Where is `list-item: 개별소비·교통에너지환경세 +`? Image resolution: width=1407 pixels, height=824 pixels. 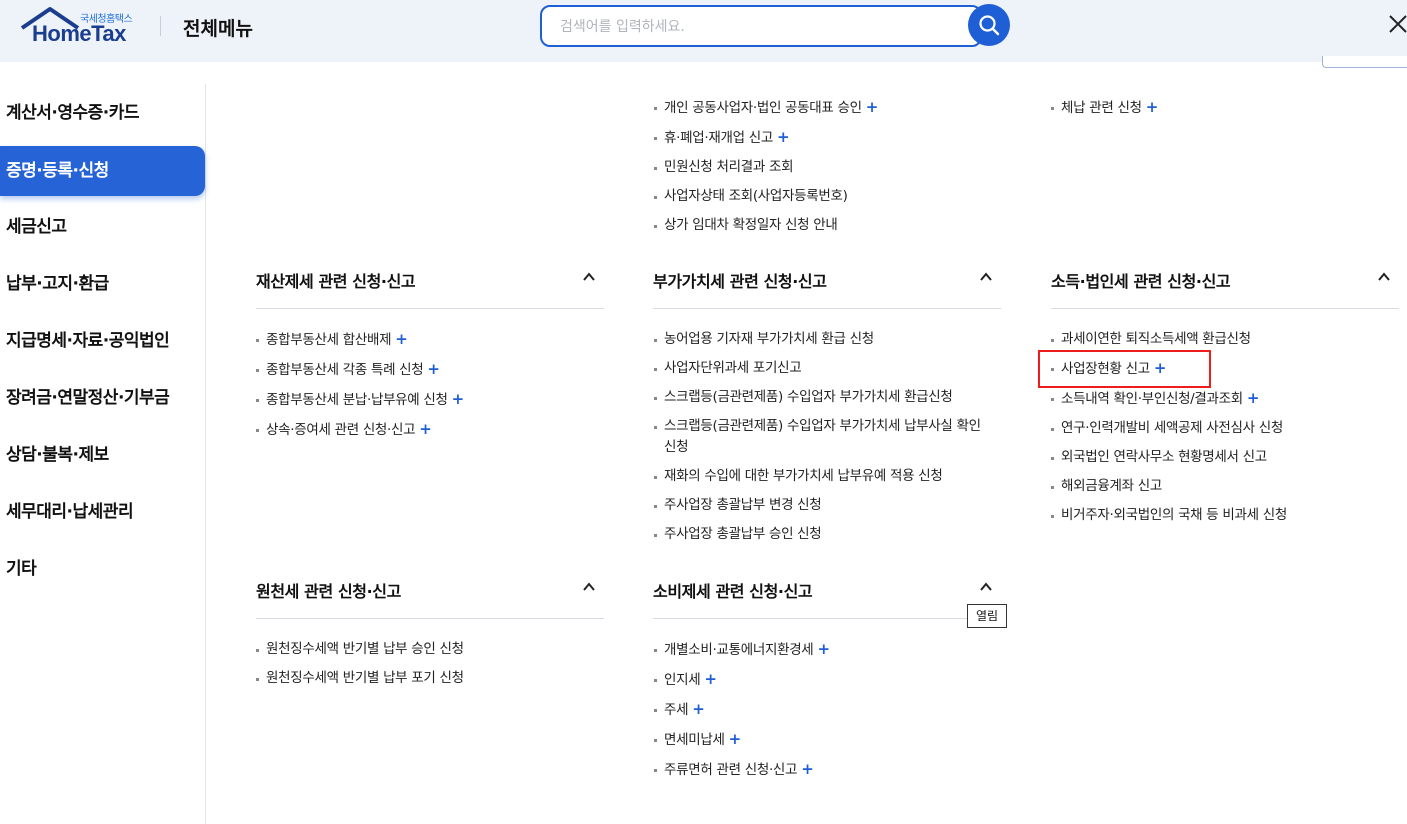
list-item: 개별소비·교통에너지환경세 + is located at coordinates (741, 650).